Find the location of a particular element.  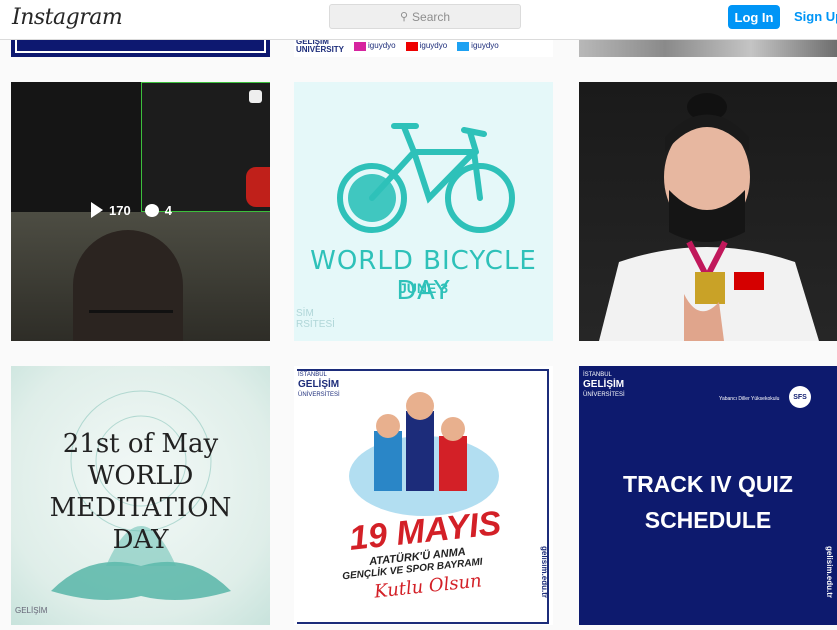

twitter-handle: iguydyo is located at coordinates (478, 46).